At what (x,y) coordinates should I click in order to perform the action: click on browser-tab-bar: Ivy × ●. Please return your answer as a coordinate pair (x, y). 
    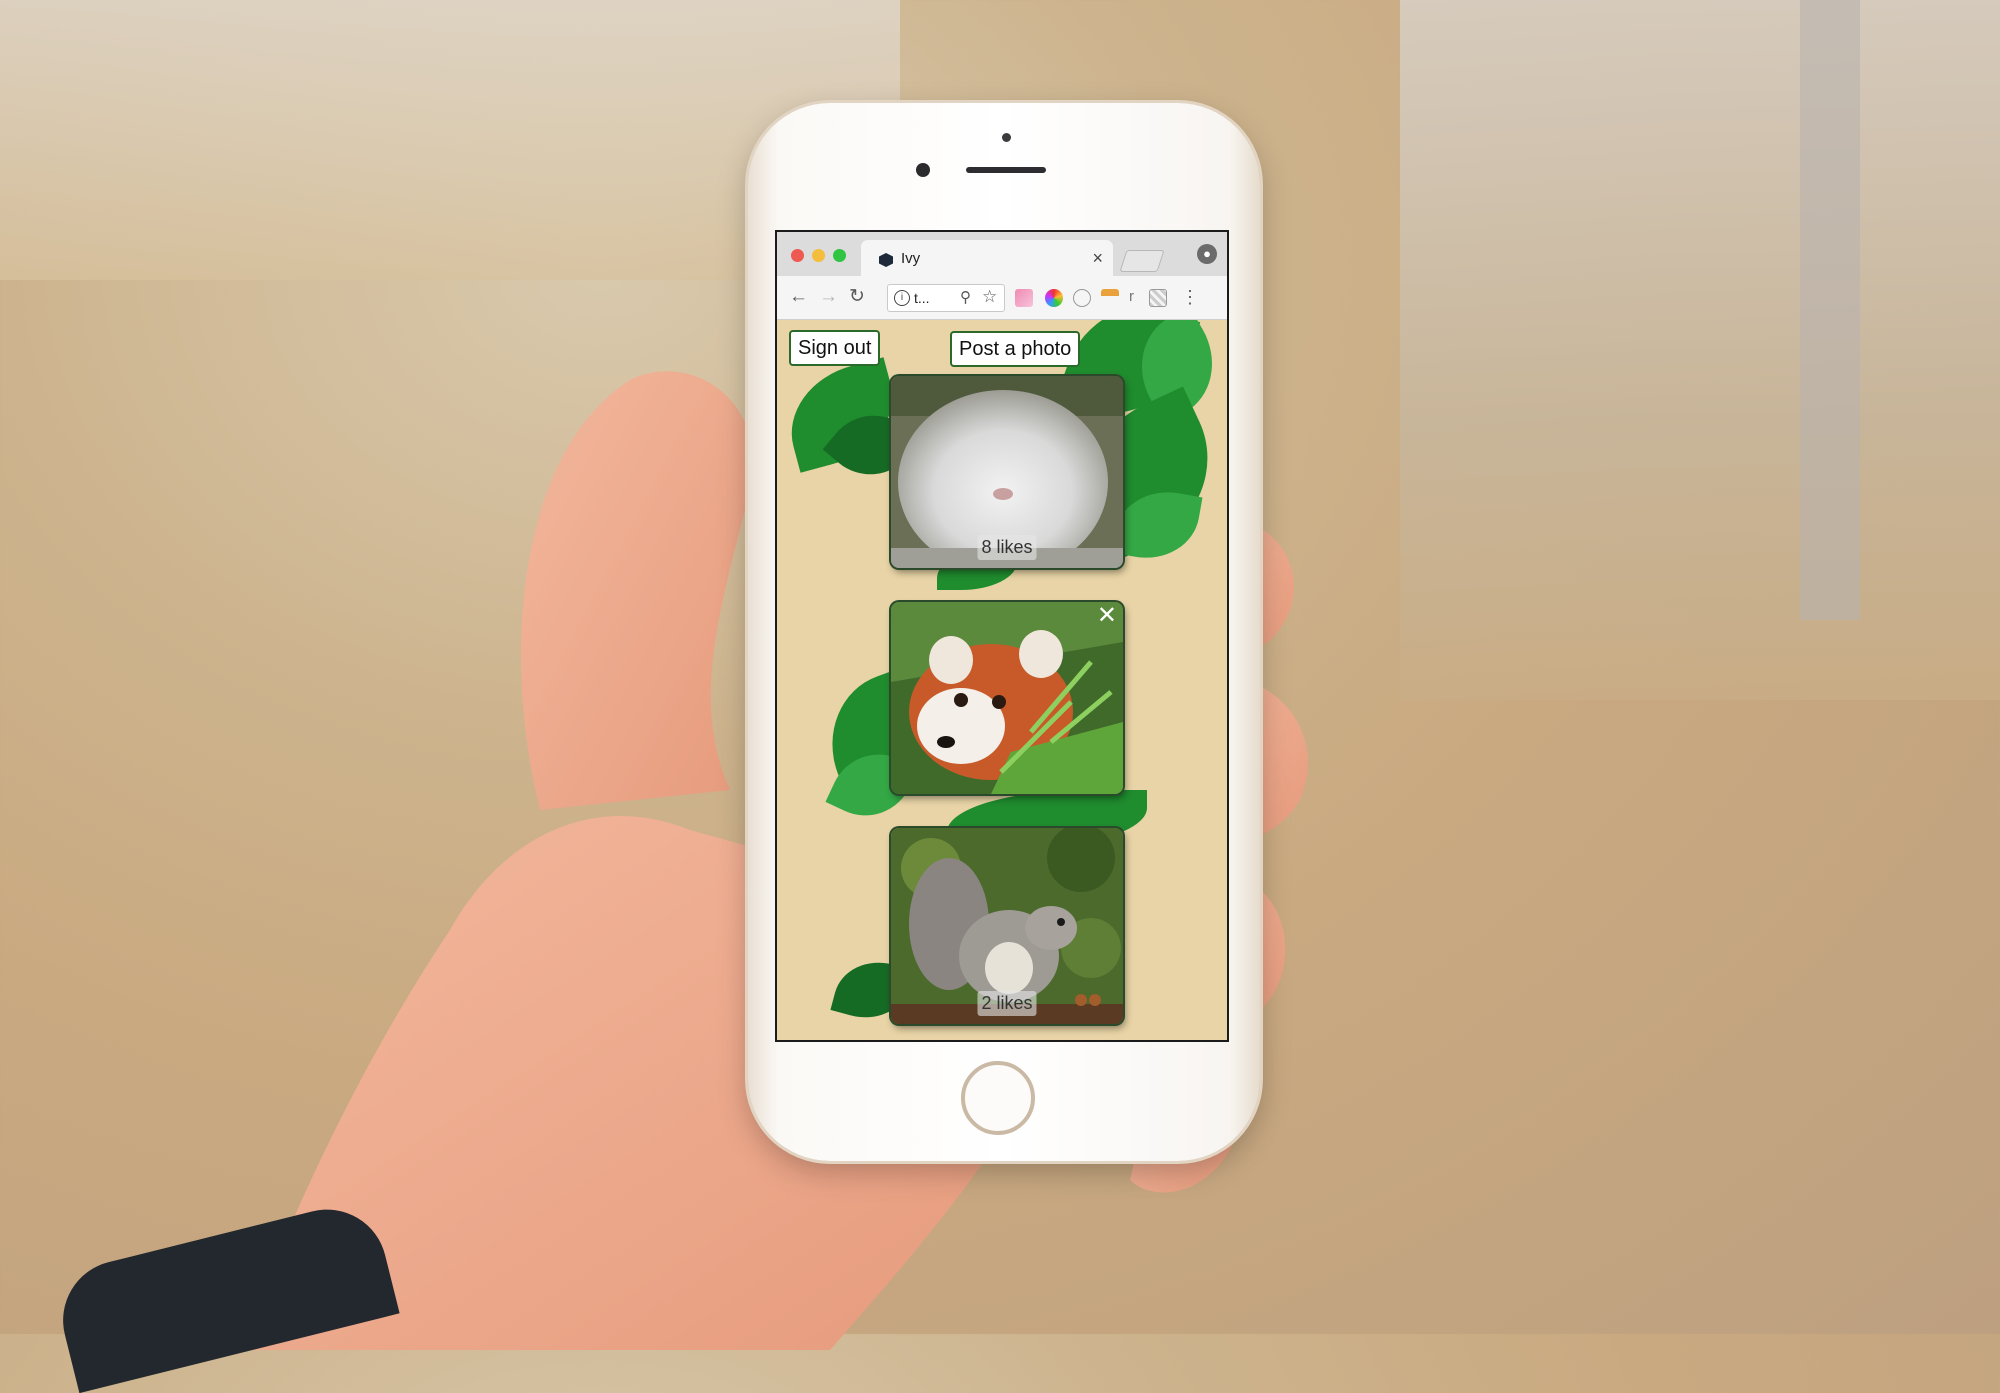
    Looking at the image, I should click on (1002, 254).